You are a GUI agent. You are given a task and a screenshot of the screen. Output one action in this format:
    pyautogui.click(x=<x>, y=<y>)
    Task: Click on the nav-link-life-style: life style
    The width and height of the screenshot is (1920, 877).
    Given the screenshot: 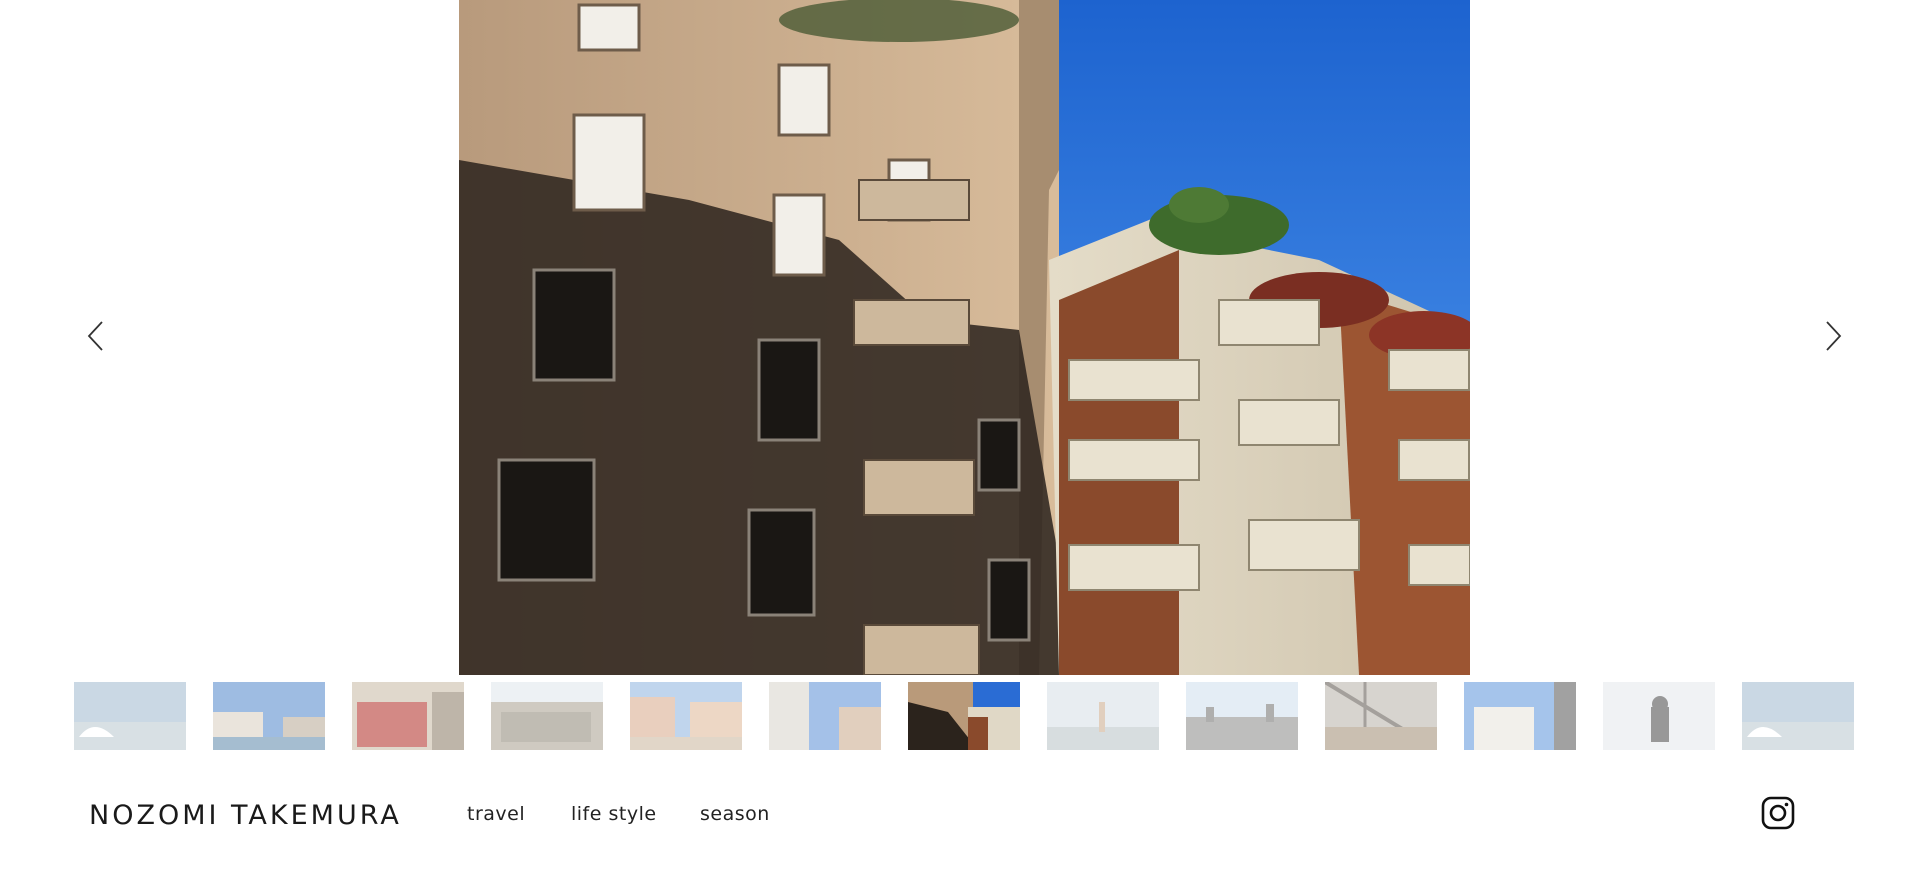 What is the action you would take?
    pyautogui.click(x=614, y=814)
    